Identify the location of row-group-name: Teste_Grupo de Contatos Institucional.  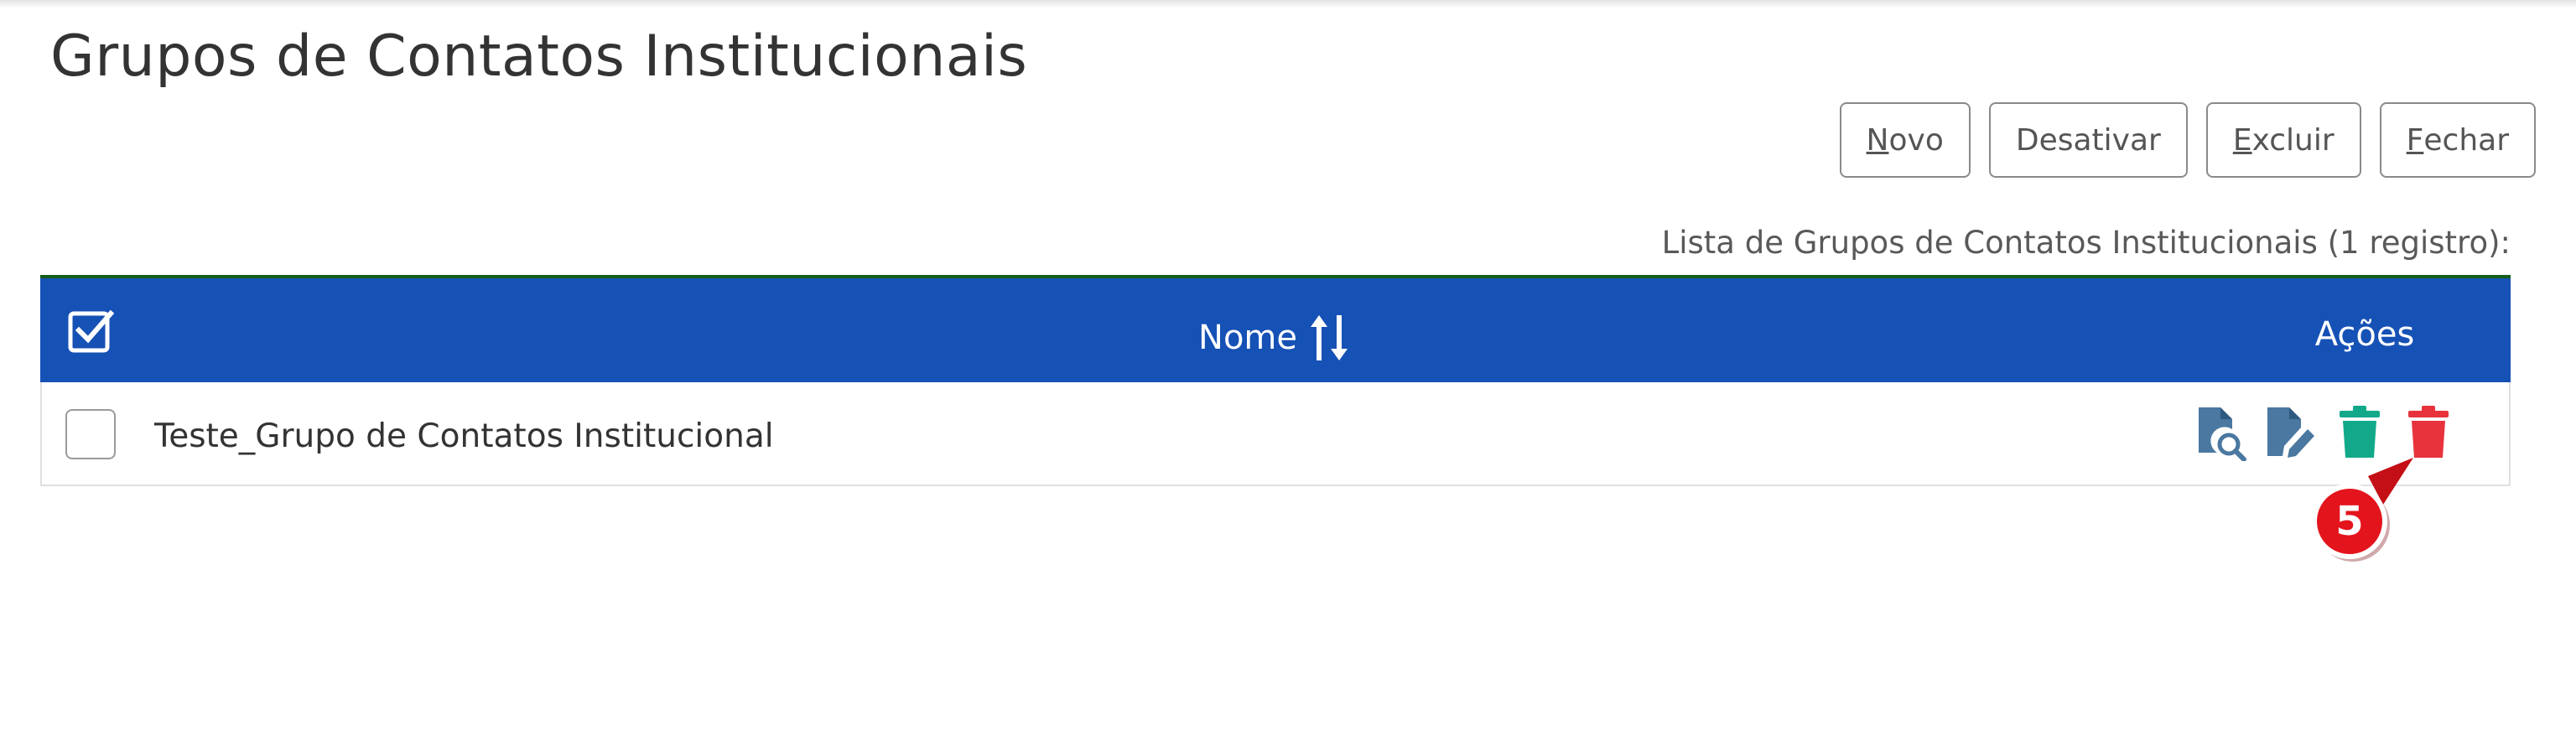
(464, 436).